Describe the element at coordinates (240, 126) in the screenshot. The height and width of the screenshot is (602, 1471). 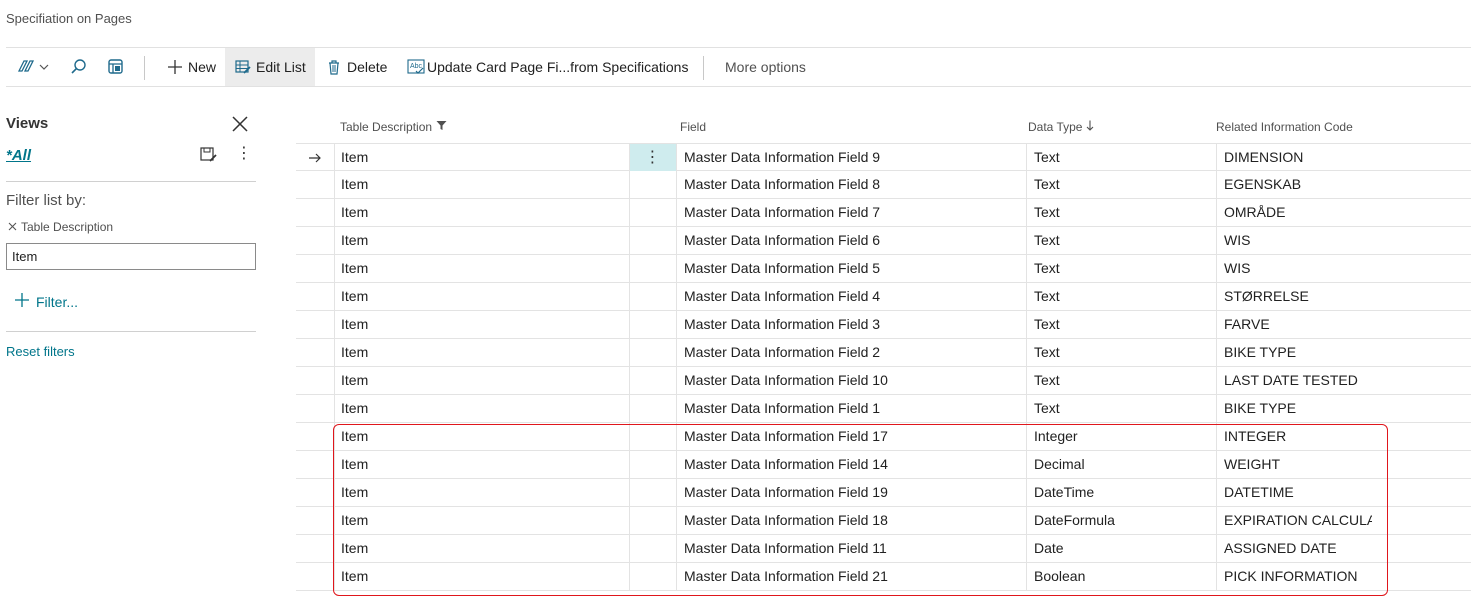
I see `close-filter-pane-button` at that location.